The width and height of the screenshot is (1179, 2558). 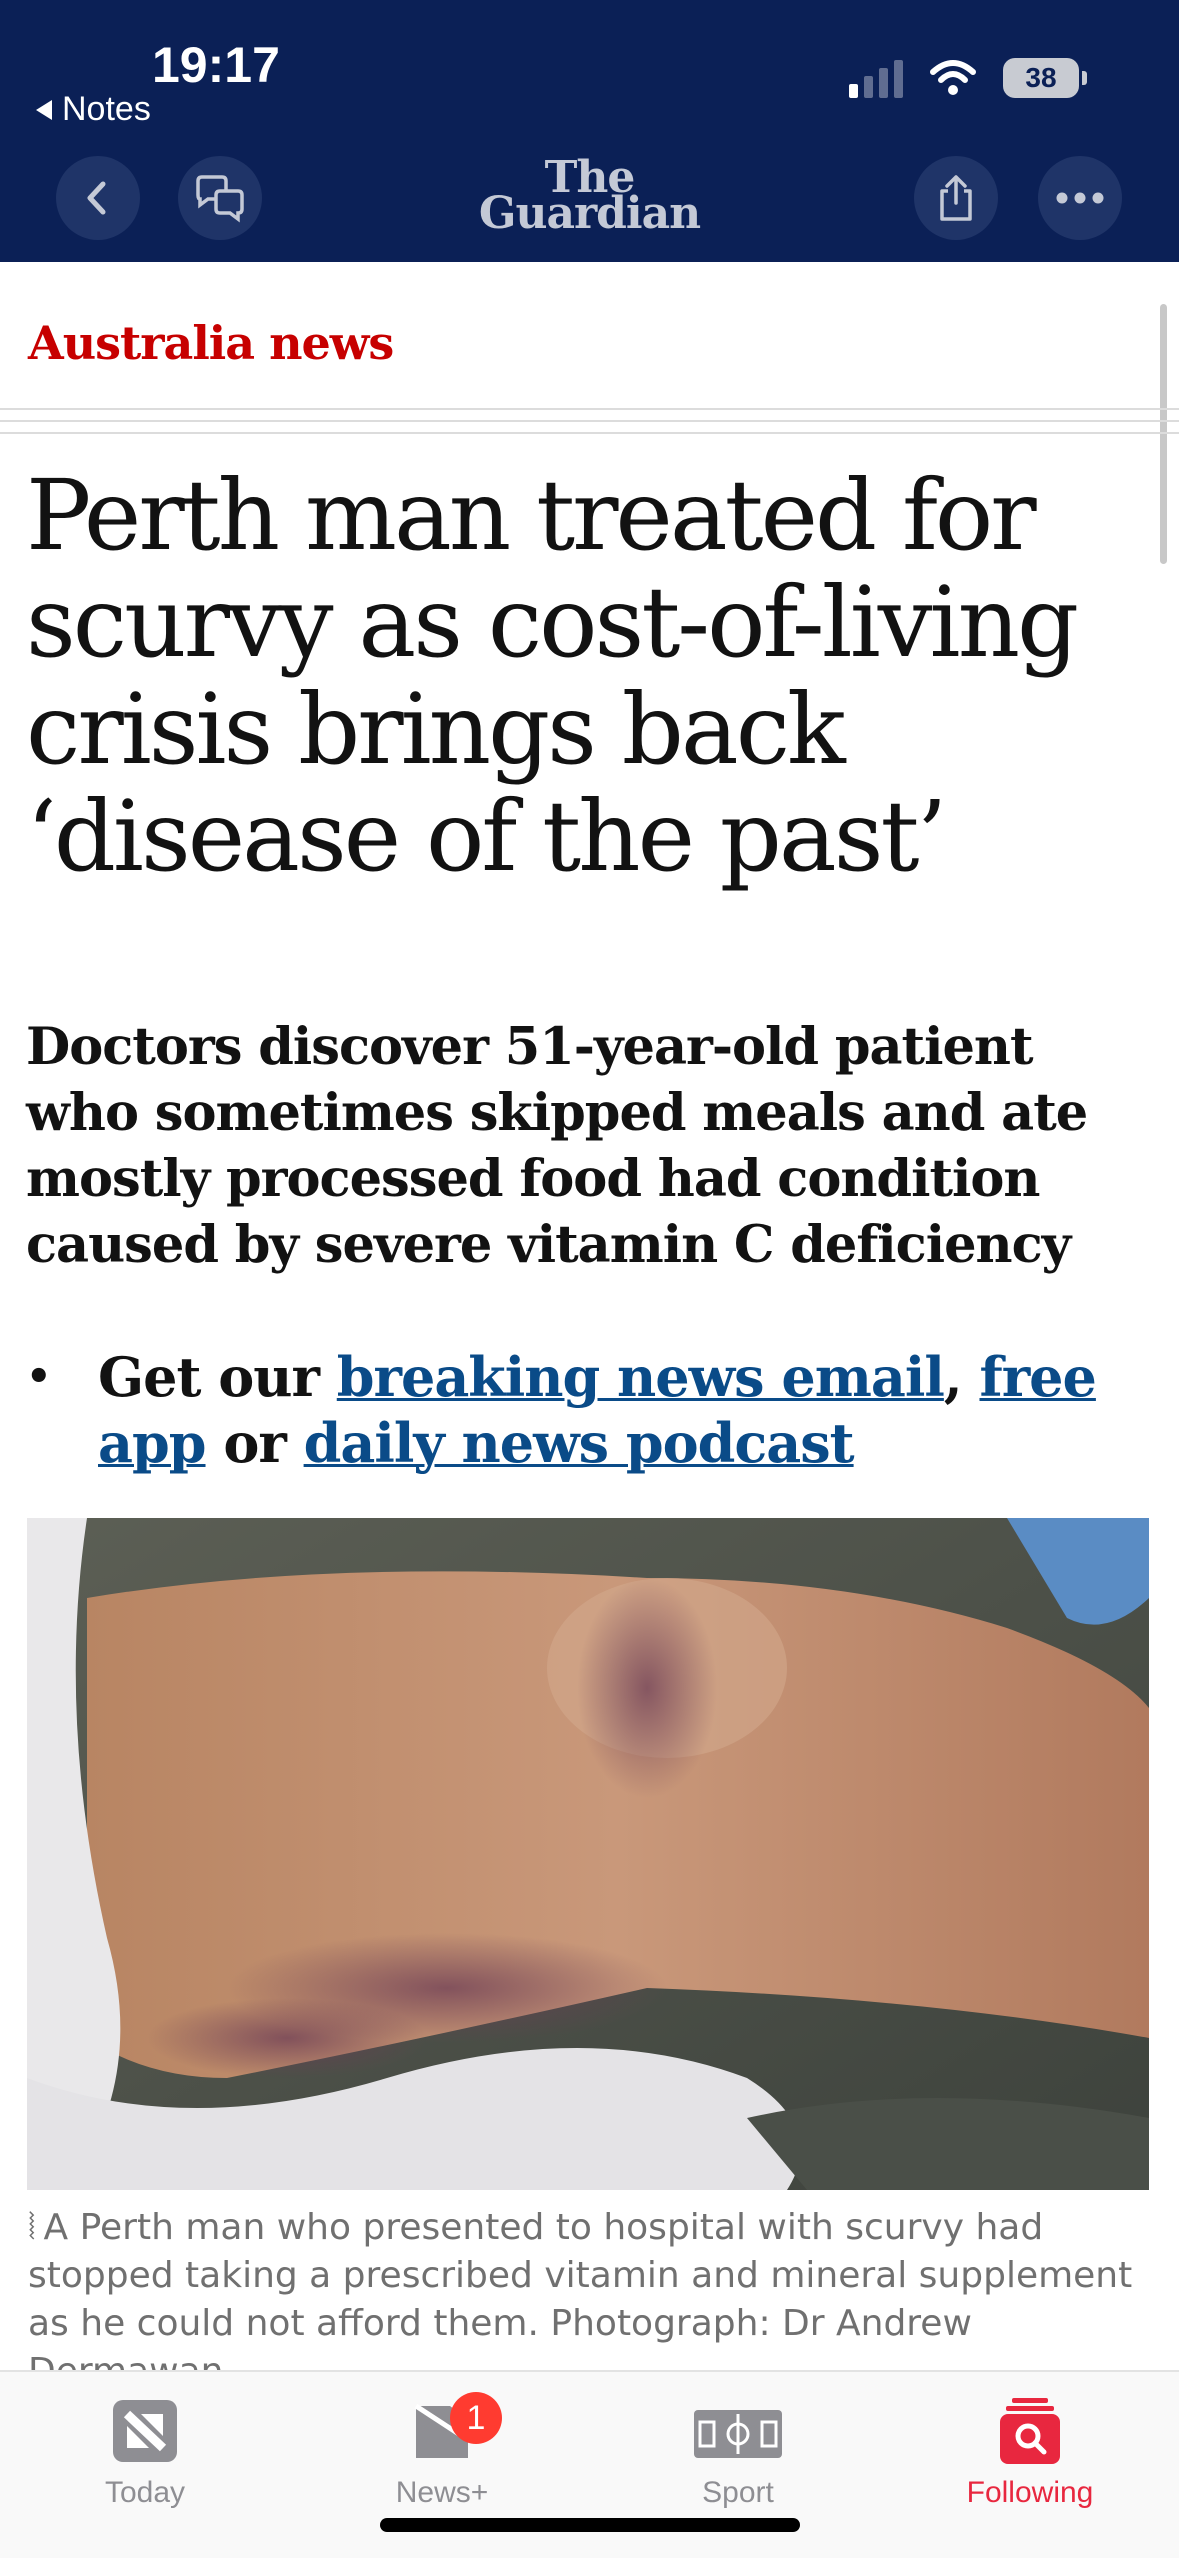 What do you see at coordinates (32, 2227) in the screenshot?
I see `caption-camera-icon: ⦚` at bounding box center [32, 2227].